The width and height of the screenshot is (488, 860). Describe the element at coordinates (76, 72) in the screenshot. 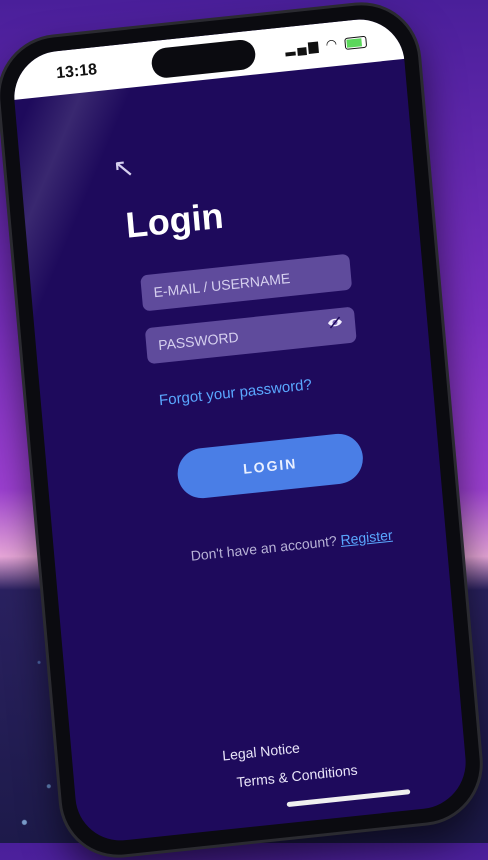

I see `status-time: 13:18` at that location.